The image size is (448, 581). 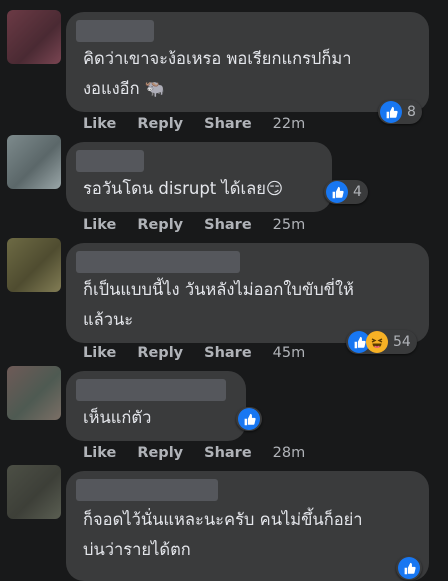 I want to click on comment-bubble: รอวันโดน disrupt ได้เลย😏, so click(x=199, y=177).